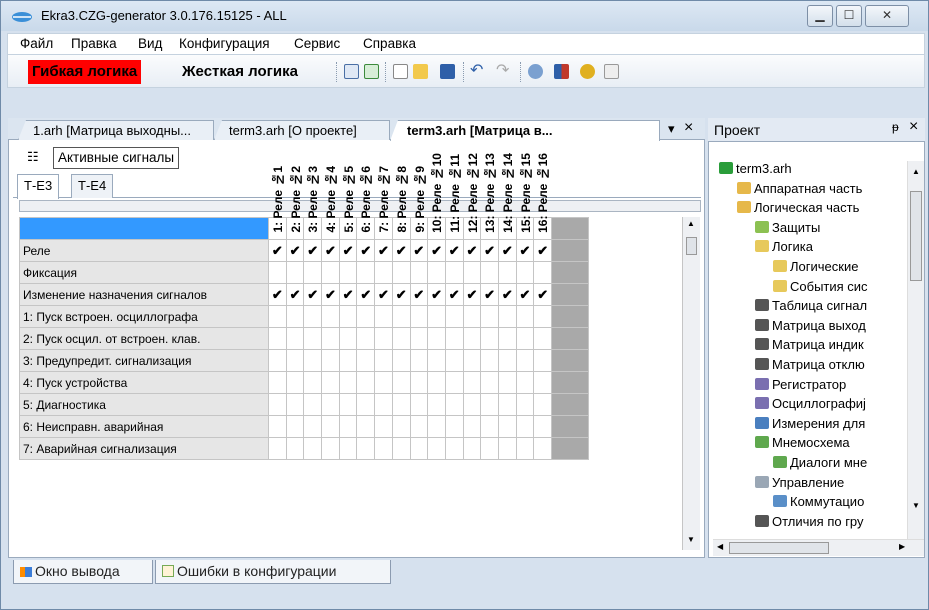 The height and width of the screenshot is (610, 929). Describe the element at coordinates (472, 196) in the screenshot. I see `column-header: 12: Реле №12` at that location.